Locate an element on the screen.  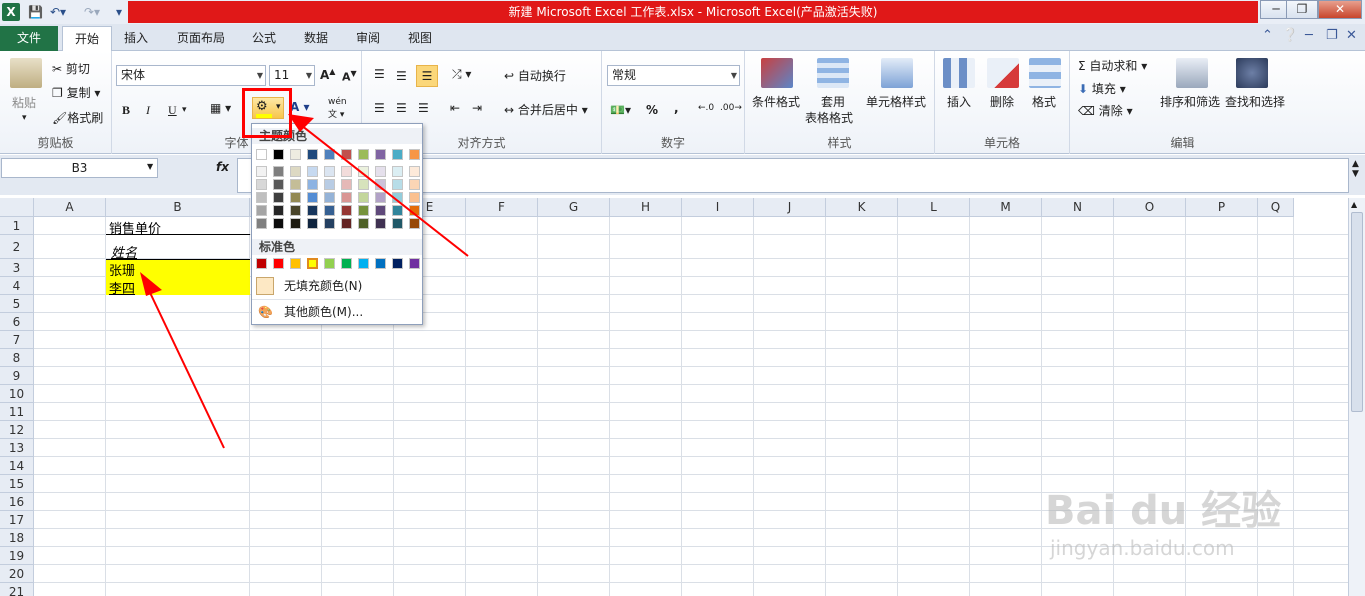
arrow-head-fill is located at coordinates (301, 123).